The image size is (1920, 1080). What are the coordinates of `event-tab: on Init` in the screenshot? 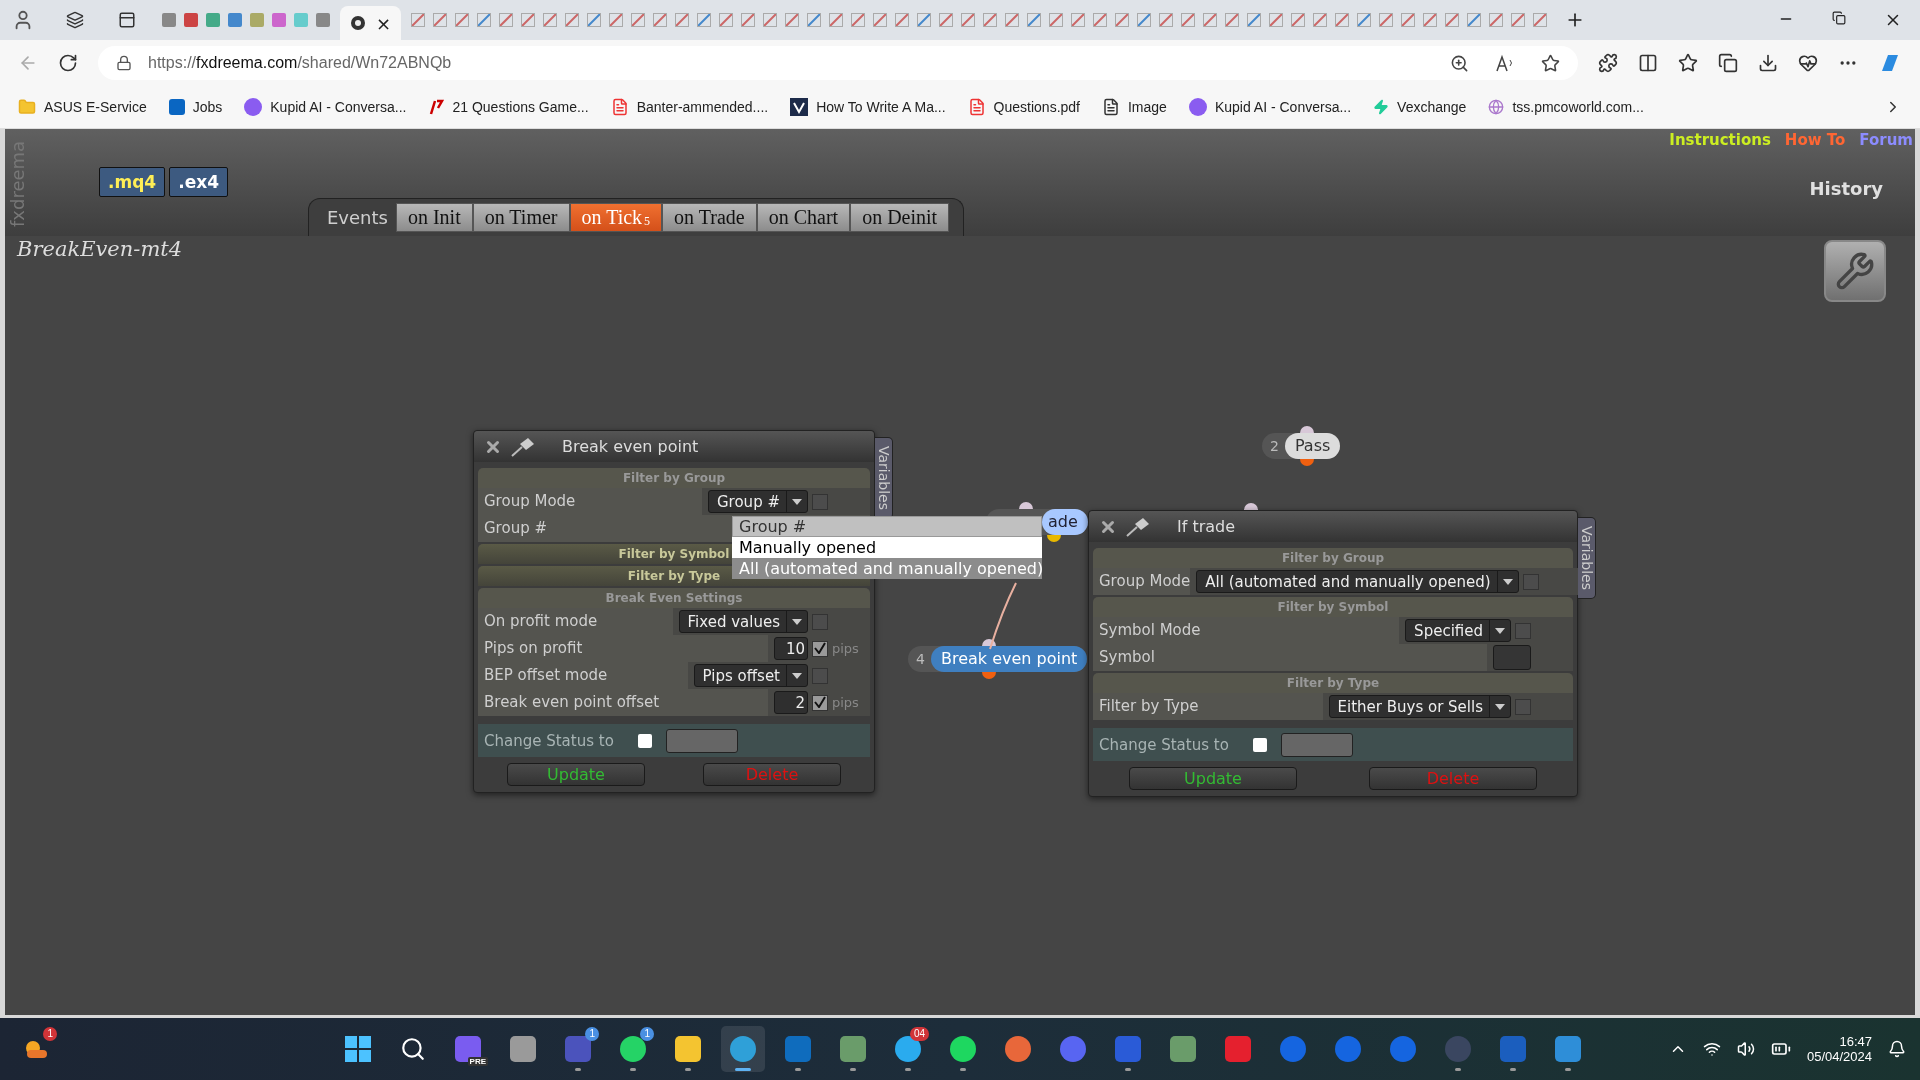 It's located at (434, 217).